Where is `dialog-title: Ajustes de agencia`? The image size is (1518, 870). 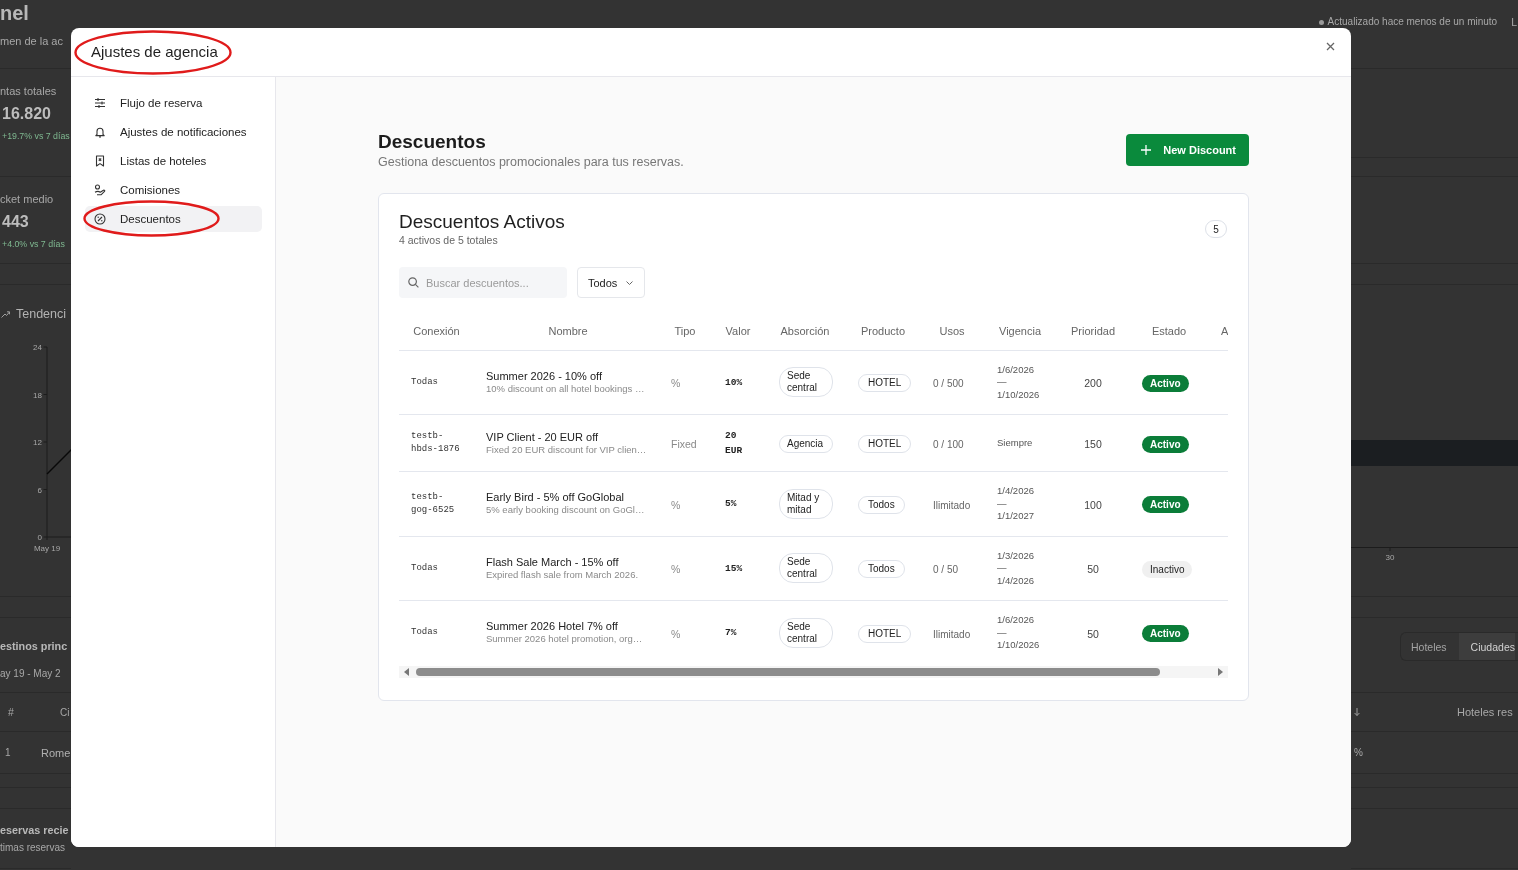
dialog-title: Ajustes de agencia is located at coordinates (154, 52).